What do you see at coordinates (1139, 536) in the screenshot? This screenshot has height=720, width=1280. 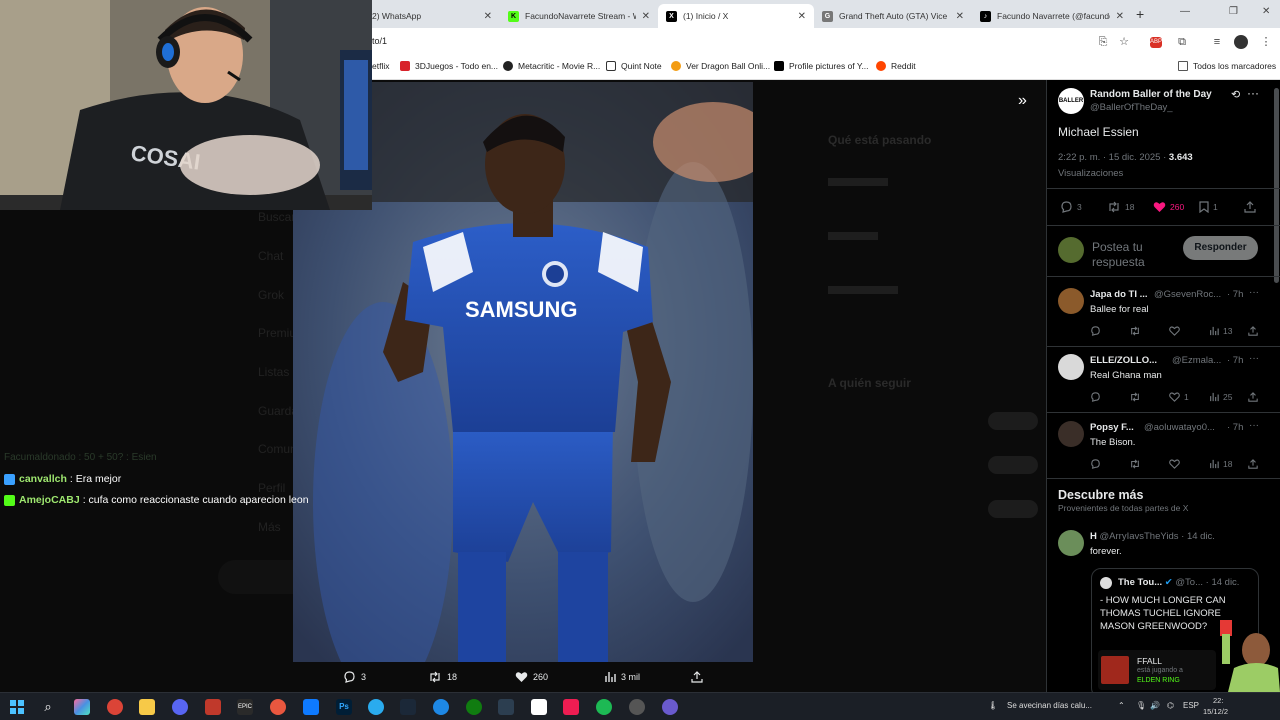 I see `post-handle: @ArryIavsTheYids` at bounding box center [1139, 536].